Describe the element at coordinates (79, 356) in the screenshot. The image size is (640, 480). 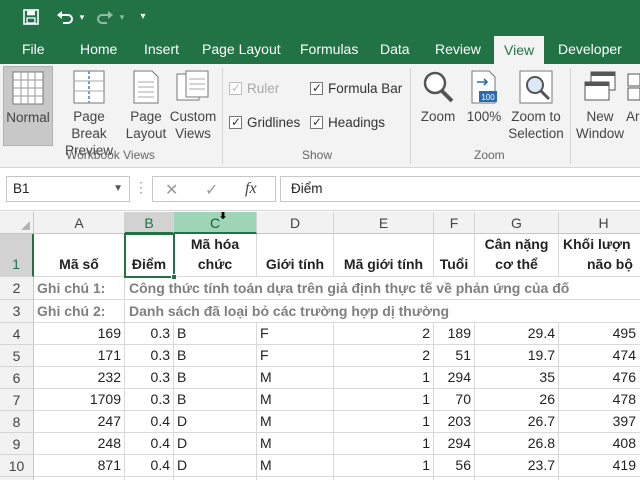
I see `cell-ma-so: 171` at that location.